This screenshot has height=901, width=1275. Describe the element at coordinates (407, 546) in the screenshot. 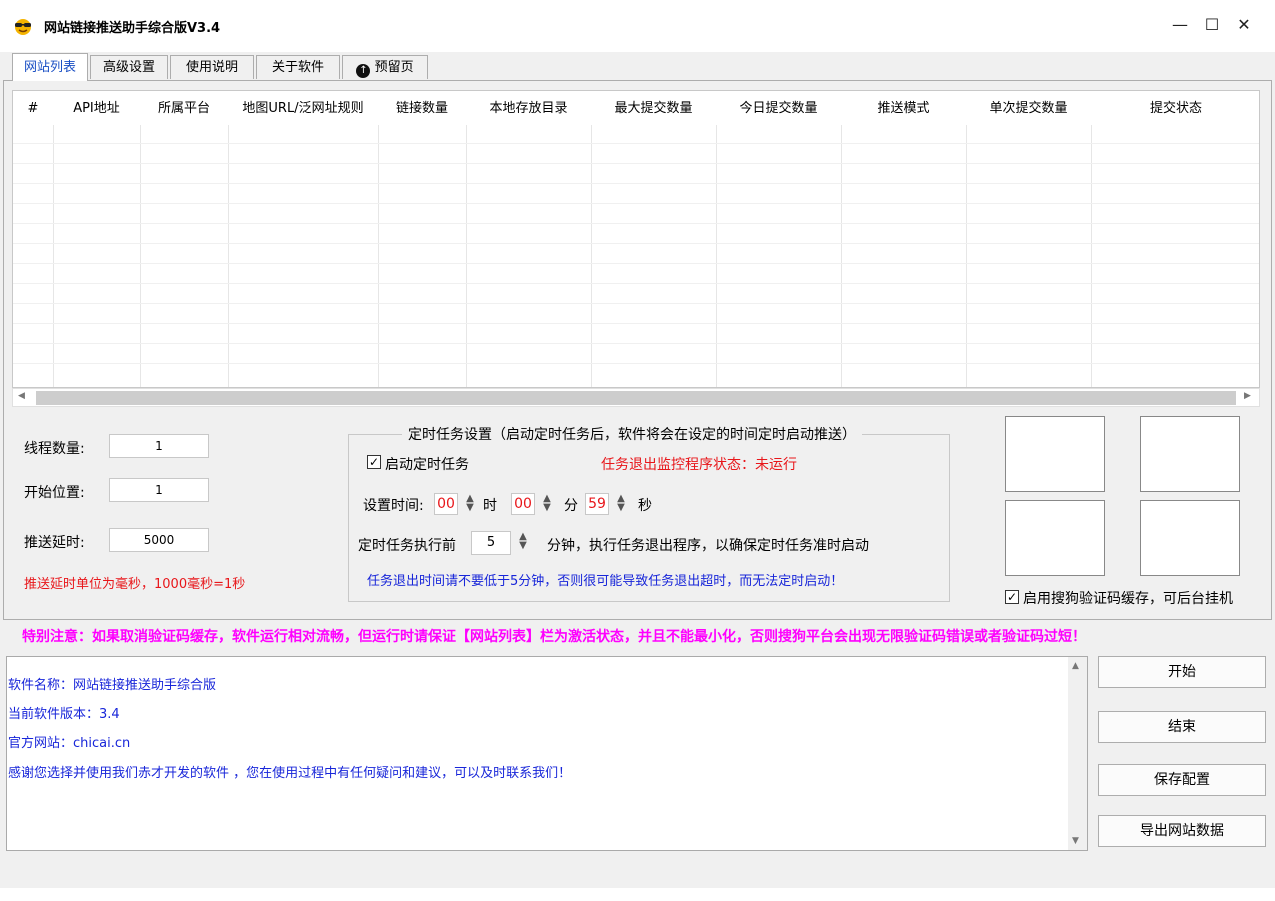

I see `before-exit-label: 定时任务执行前` at that location.